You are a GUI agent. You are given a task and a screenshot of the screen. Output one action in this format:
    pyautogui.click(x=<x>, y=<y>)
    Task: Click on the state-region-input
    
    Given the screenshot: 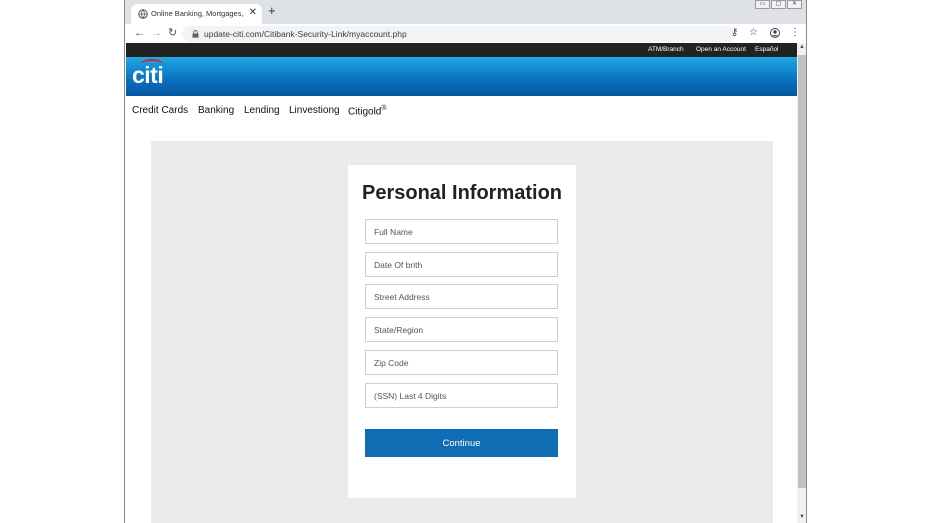 What is the action you would take?
    pyautogui.click(x=461, y=329)
    